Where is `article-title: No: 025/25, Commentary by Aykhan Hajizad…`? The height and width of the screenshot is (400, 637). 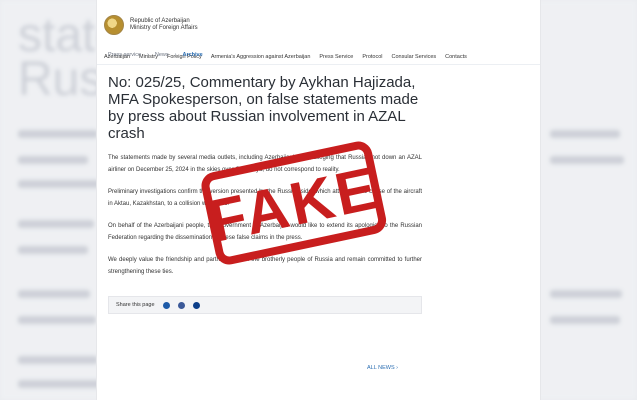
article-title: No: 025/25, Commentary by Aykhan Hajizad… is located at coordinates (263, 108).